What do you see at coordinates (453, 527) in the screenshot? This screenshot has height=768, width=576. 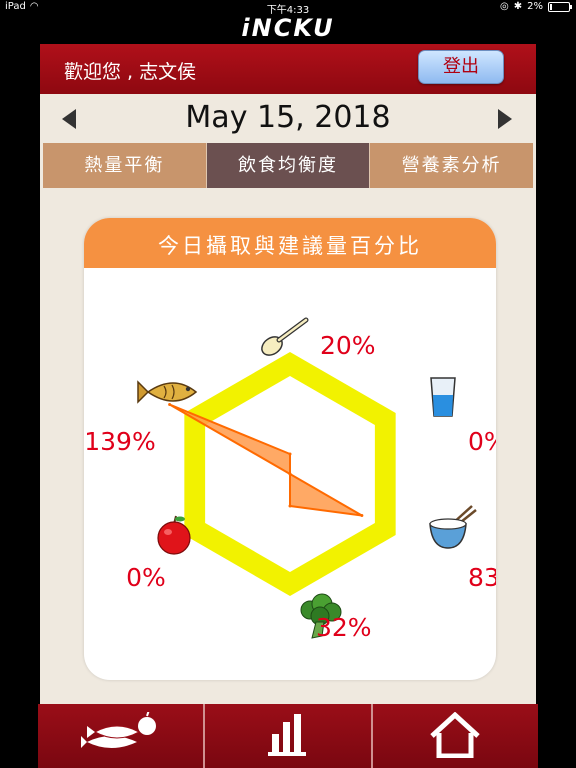 I see `rice-bowl-icon` at bounding box center [453, 527].